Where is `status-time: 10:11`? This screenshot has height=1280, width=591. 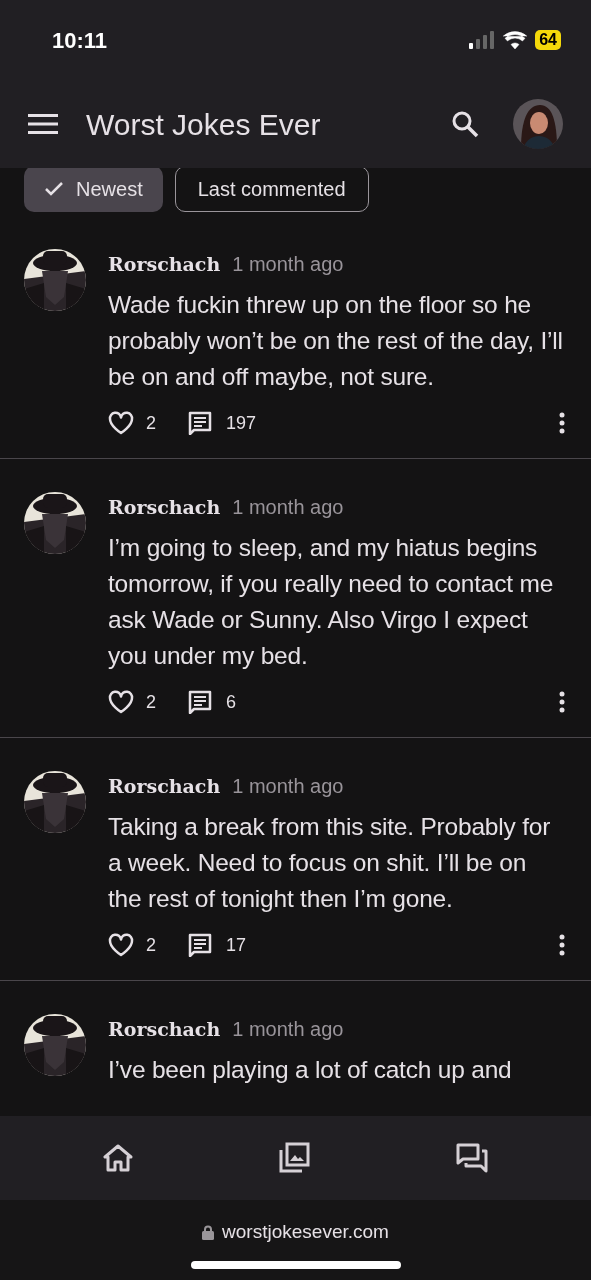
status-time: 10:11 is located at coordinates (80, 40).